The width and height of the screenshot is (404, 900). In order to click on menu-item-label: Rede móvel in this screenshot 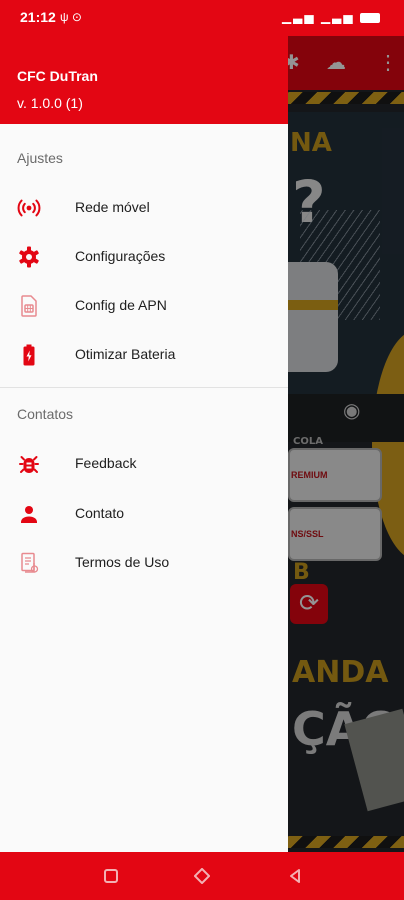, I will do `click(112, 207)`.